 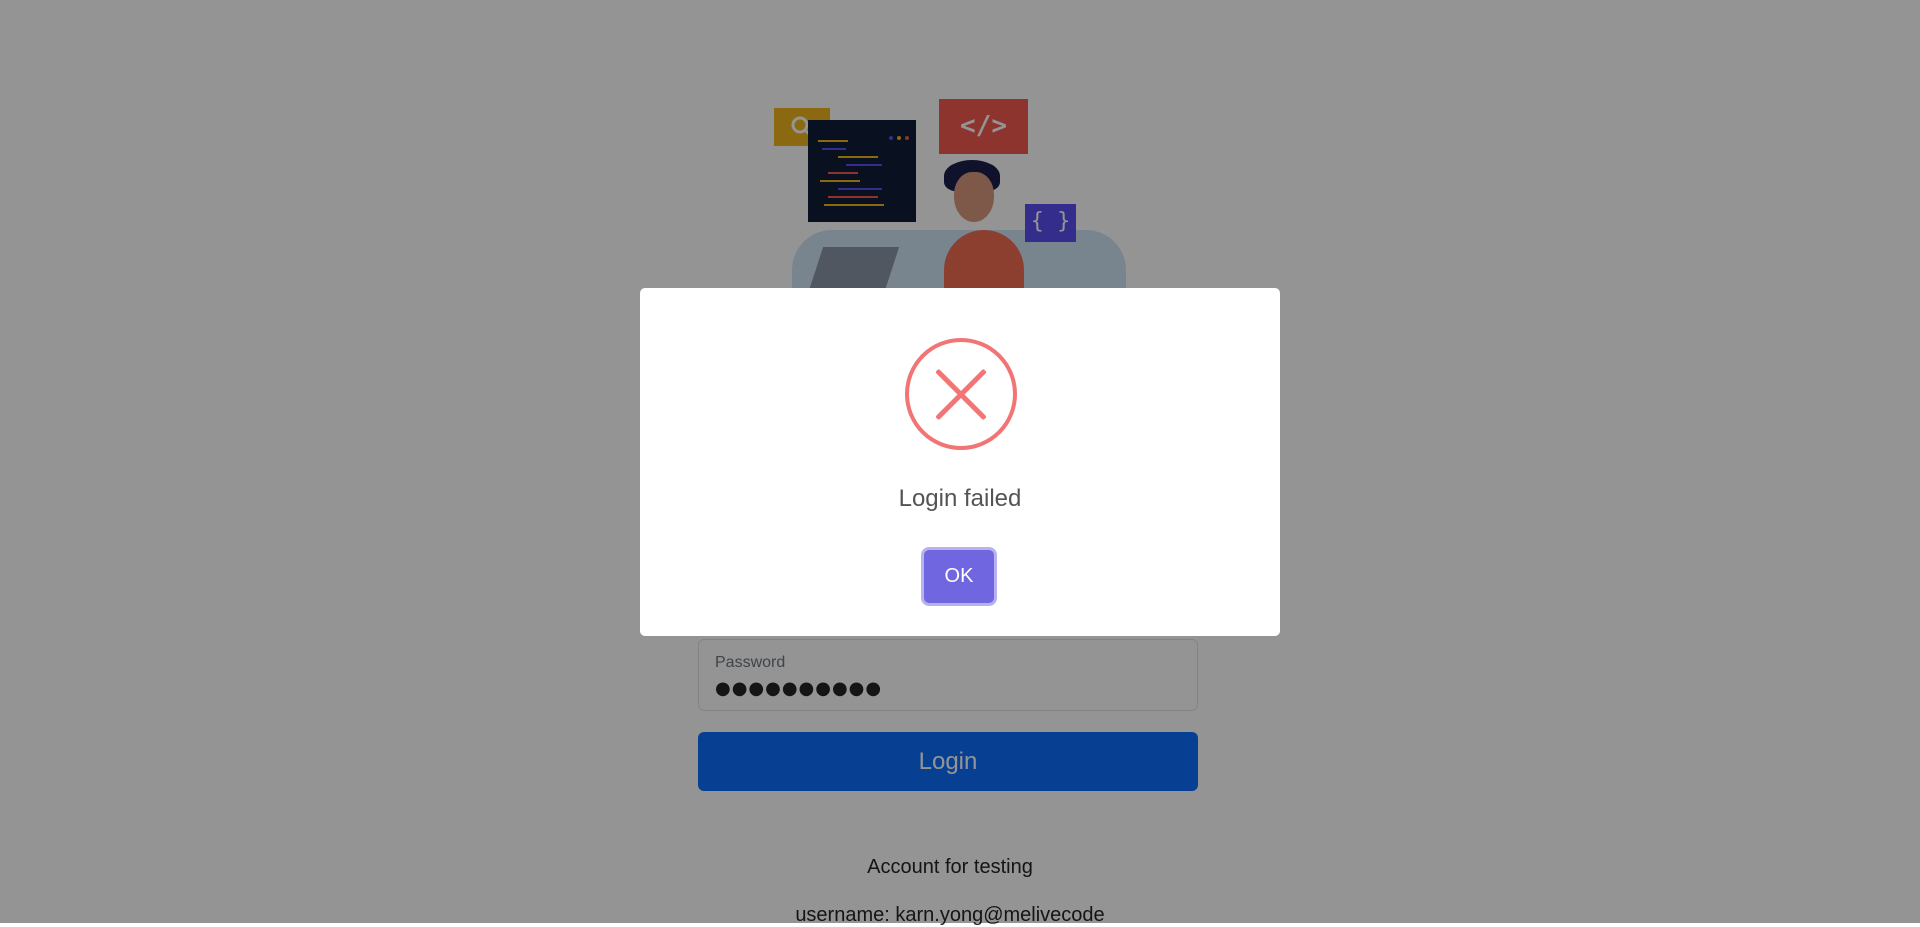 I want to click on ok-button: OK, so click(x=959, y=576).